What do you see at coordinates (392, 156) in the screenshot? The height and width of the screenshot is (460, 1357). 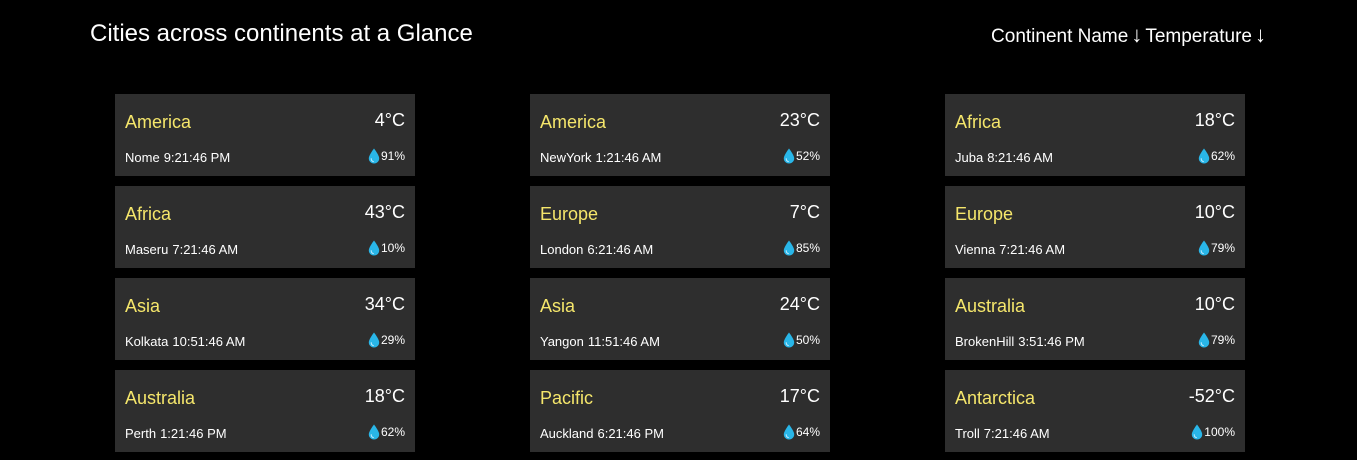 I see `humidity-value: 91%` at bounding box center [392, 156].